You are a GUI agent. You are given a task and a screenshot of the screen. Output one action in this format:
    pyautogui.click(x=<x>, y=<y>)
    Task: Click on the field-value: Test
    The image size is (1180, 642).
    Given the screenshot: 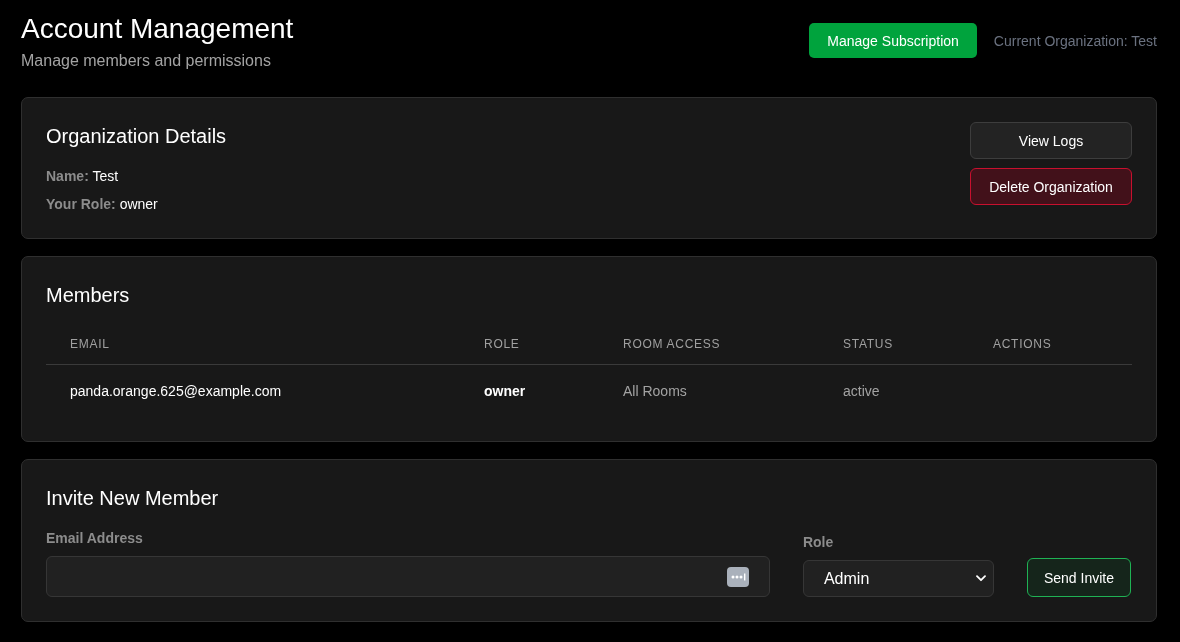 What is the action you would take?
    pyautogui.click(x=105, y=176)
    